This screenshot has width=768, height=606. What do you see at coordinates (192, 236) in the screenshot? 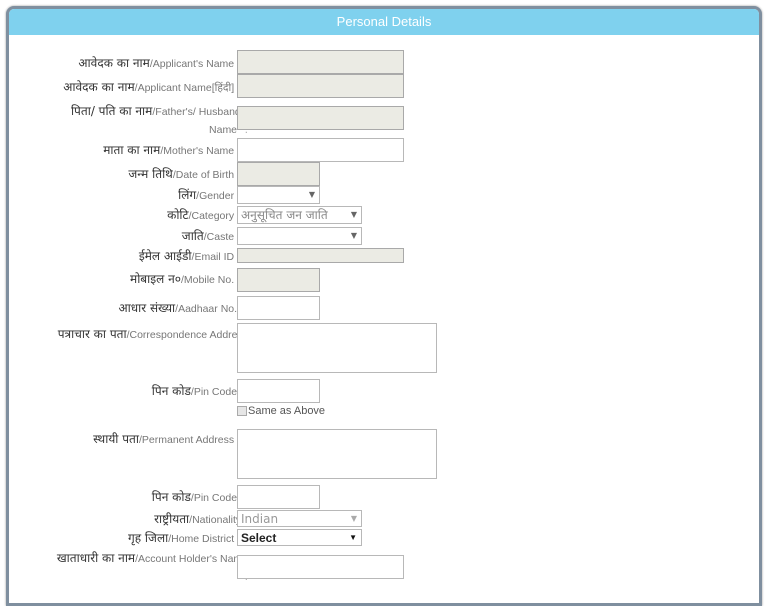
I see `label-hi: जाति` at bounding box center [192, 236].